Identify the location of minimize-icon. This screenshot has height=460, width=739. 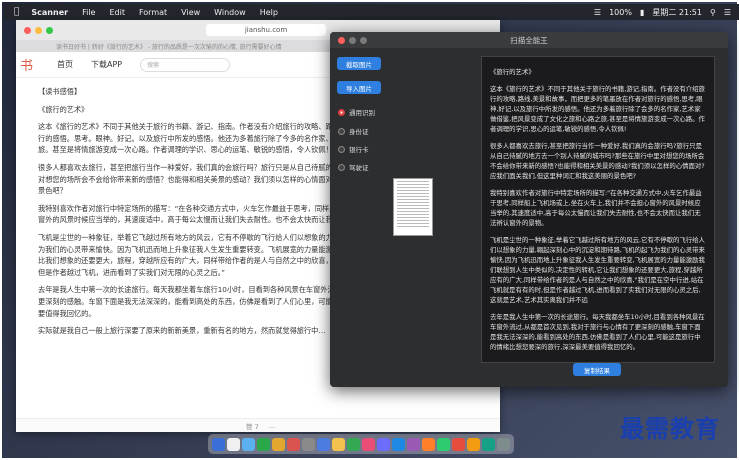
(38, 30).